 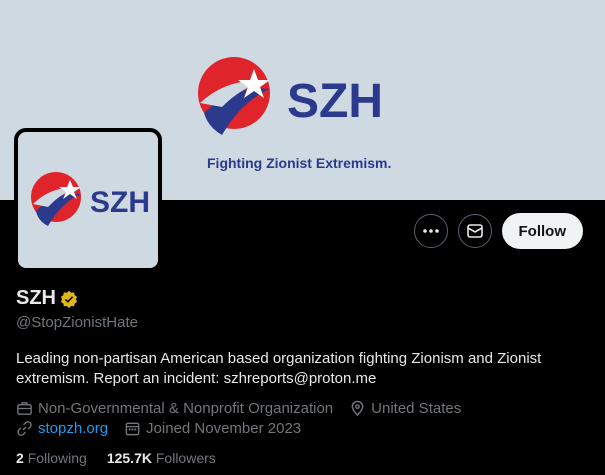 What do you see at coordinates (498, 231) in the screenshot?
I see `profile-actions: Follow` at bounding box center [498, 231].